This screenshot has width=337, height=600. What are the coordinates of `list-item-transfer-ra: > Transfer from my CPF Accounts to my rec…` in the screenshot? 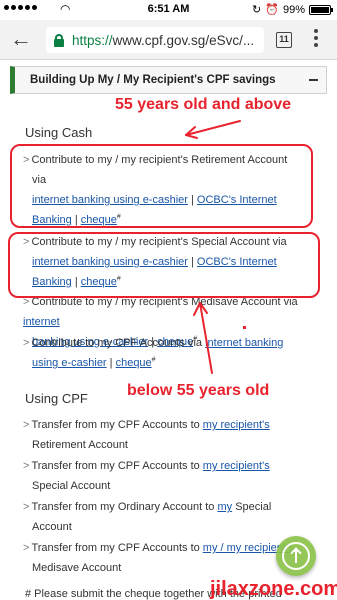 It's located at (173, 435).